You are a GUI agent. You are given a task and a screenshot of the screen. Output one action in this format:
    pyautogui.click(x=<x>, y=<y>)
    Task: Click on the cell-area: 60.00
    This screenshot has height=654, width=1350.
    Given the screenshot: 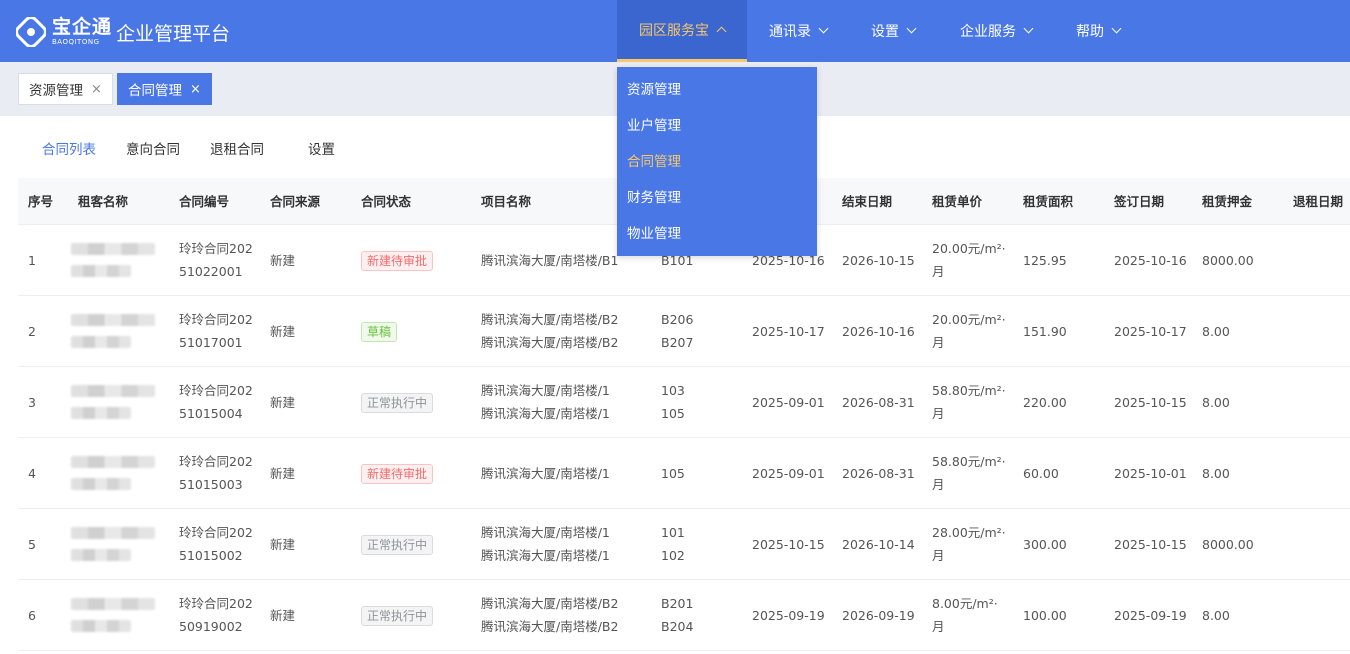 What is the action you would take?
    pyautogui.click(x=1041, y=473)
    